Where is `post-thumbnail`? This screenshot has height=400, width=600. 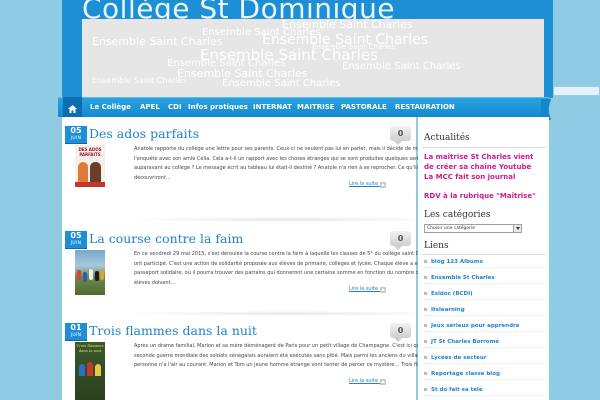
post-thumbnail is located at coordinates (90, 272).